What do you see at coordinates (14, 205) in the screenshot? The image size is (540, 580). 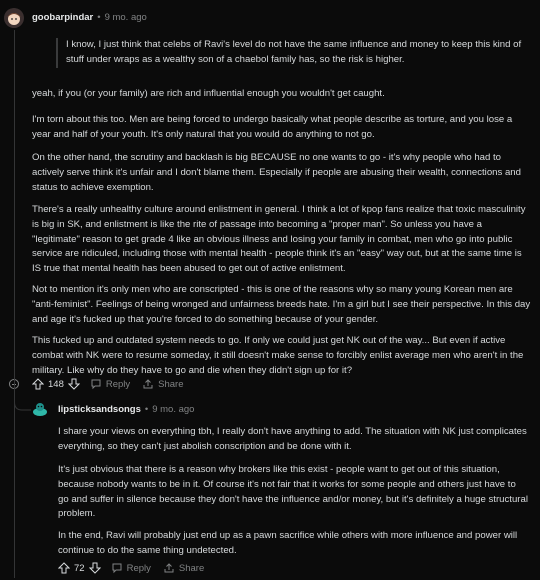 I see `thread-line-main` at bounding box center [14, 205].